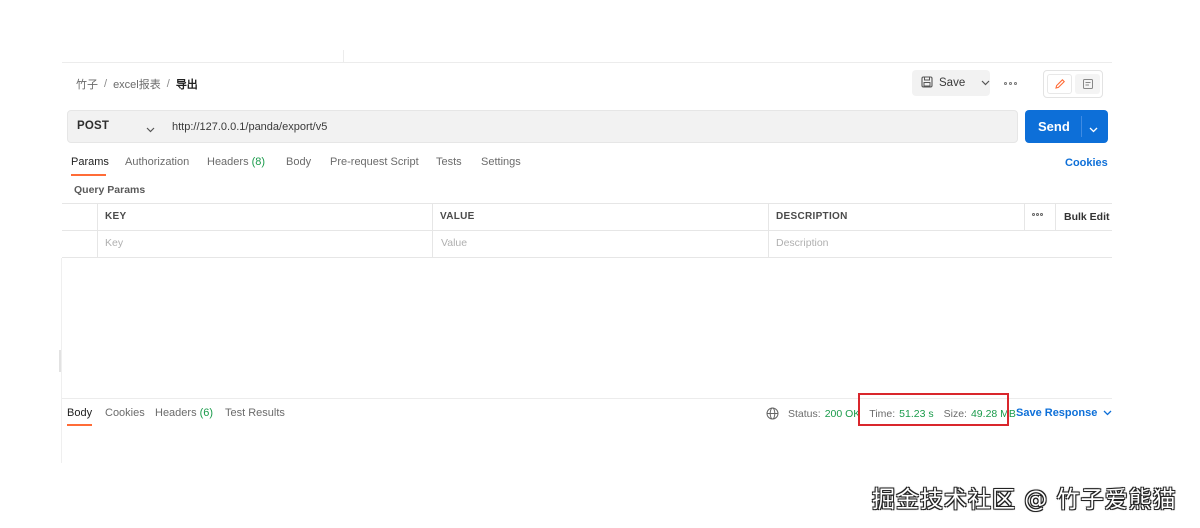  I want to click on tab-settings: Settings, so click(501, 162).